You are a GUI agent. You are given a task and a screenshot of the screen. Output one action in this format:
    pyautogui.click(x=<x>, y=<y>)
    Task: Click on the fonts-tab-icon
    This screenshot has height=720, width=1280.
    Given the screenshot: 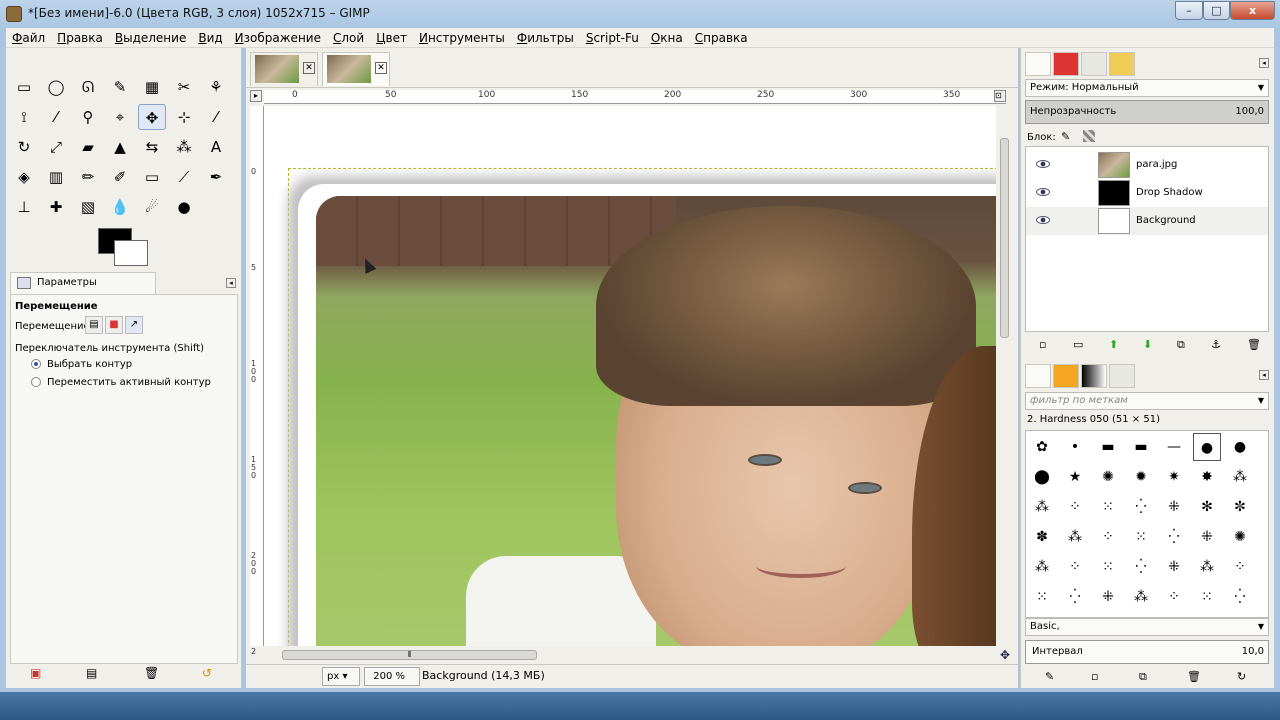 What is the action you would take?
    pyautogui.click(x=1122, y=376)
    